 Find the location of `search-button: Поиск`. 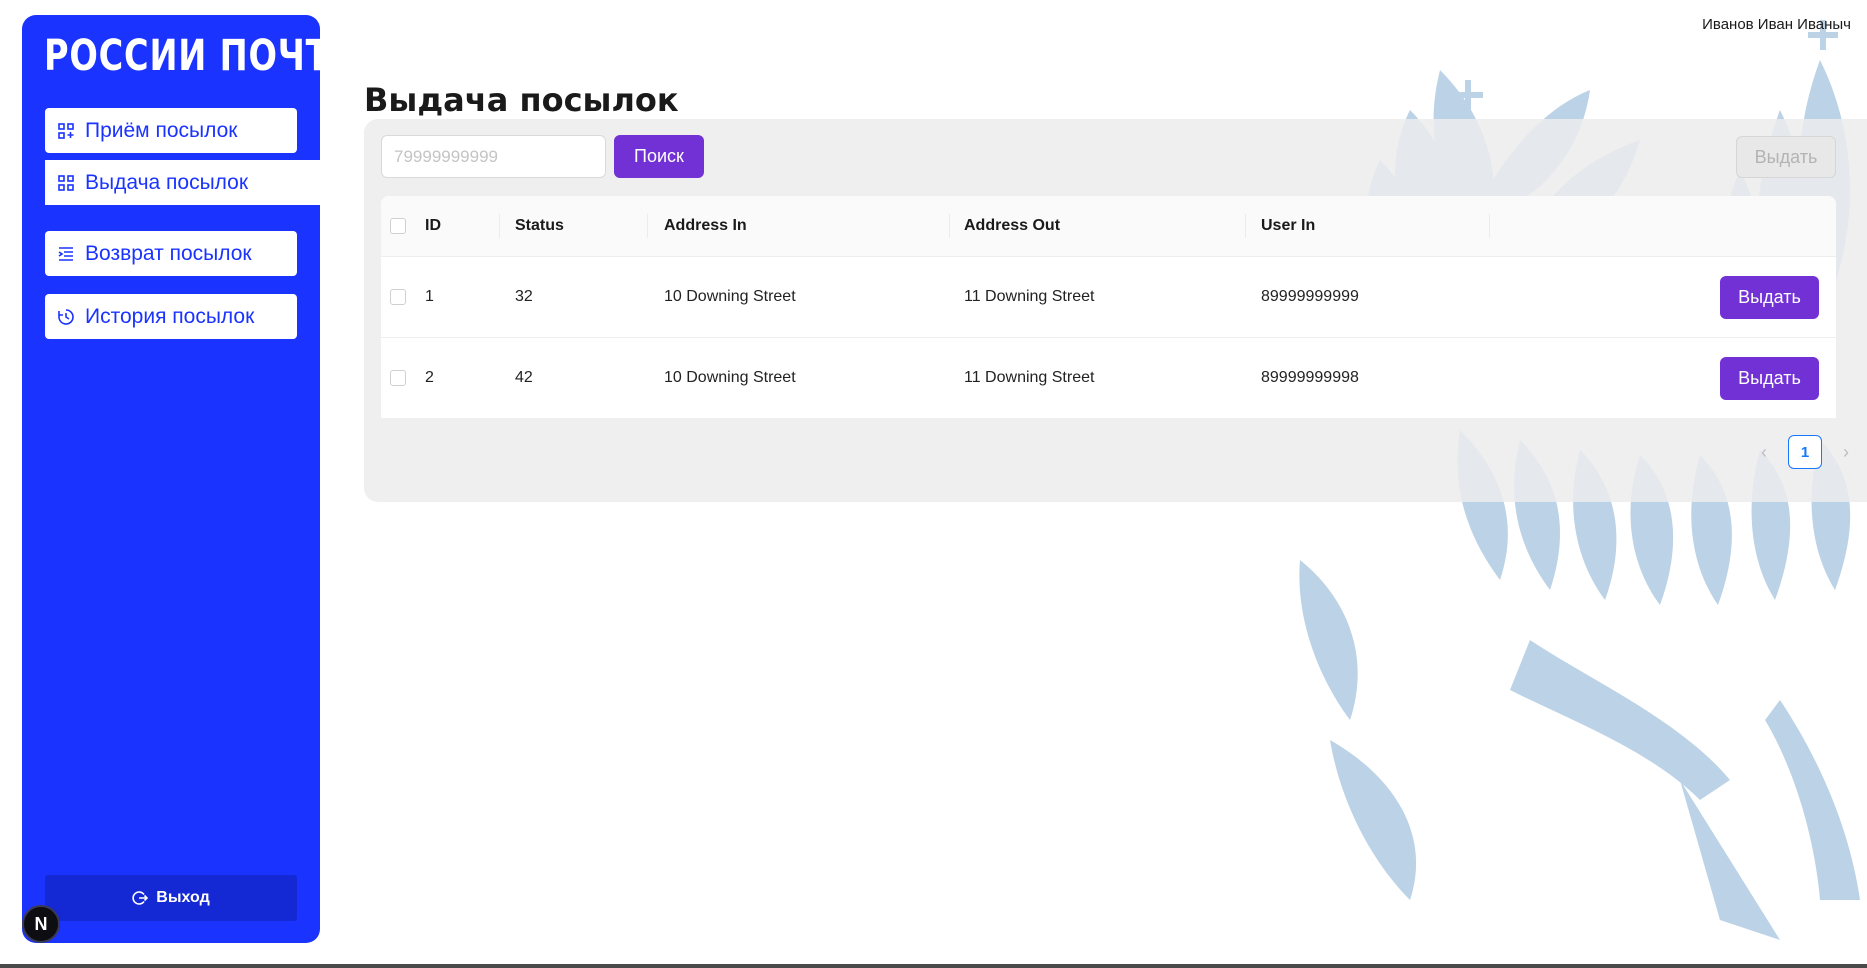

search-button: Поиск is located at coordinates (659, 156).